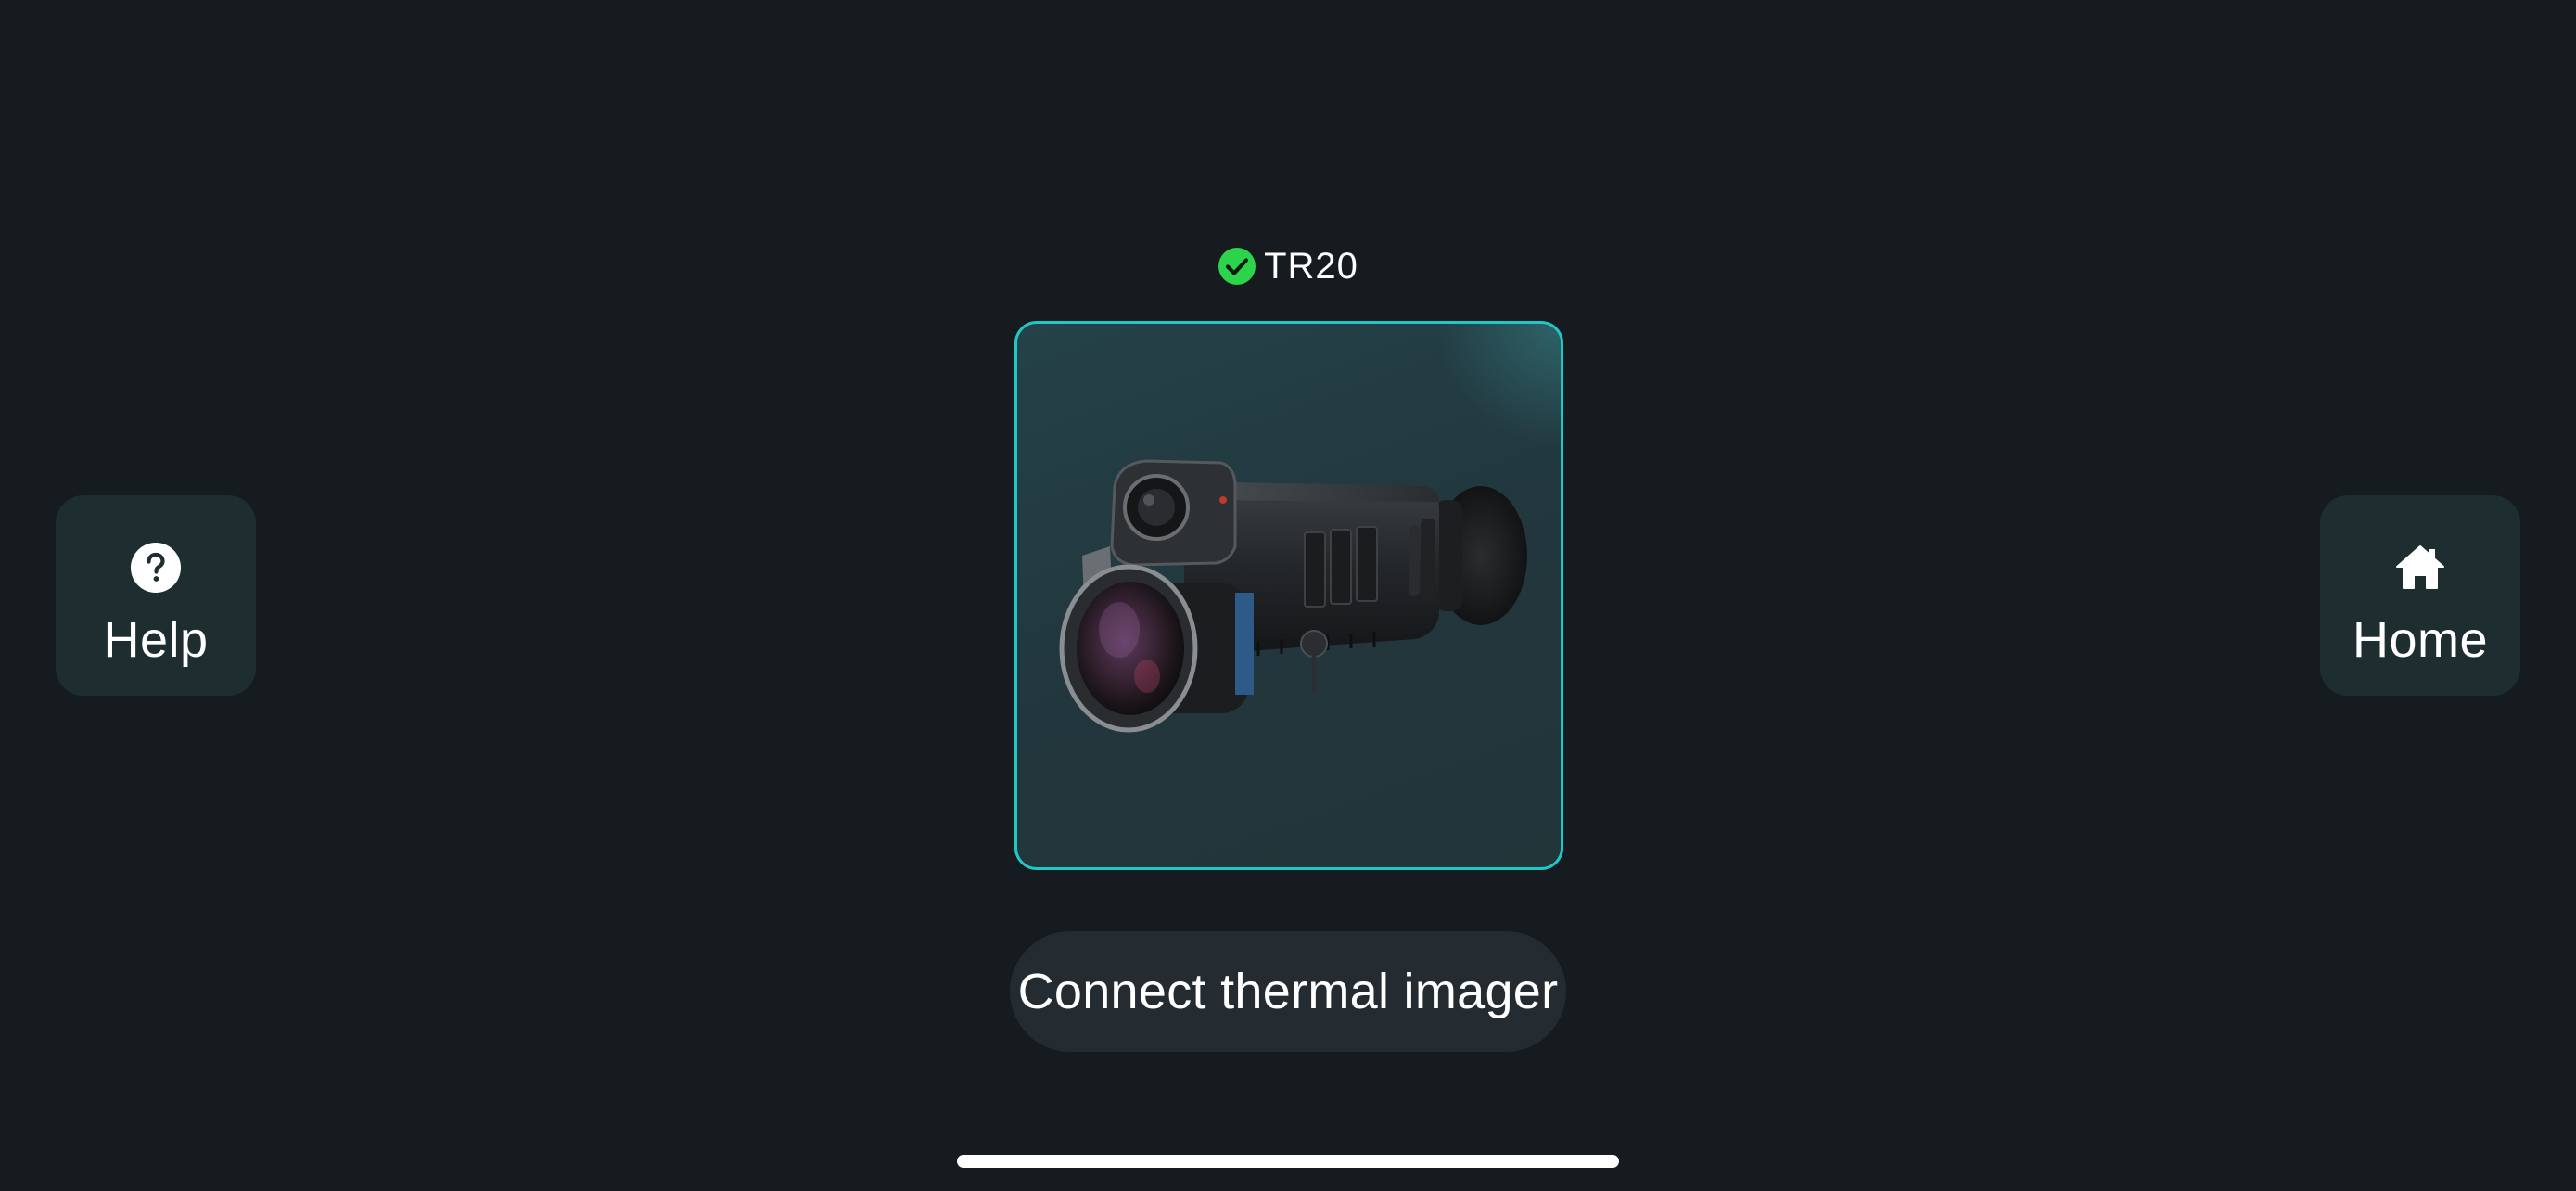 This screenshot has height=1191, width=2576. What do you see at coordinates (1498, 387) in the screenshot?
I see `card-corner-glow` at bounding box center [1498, 387].